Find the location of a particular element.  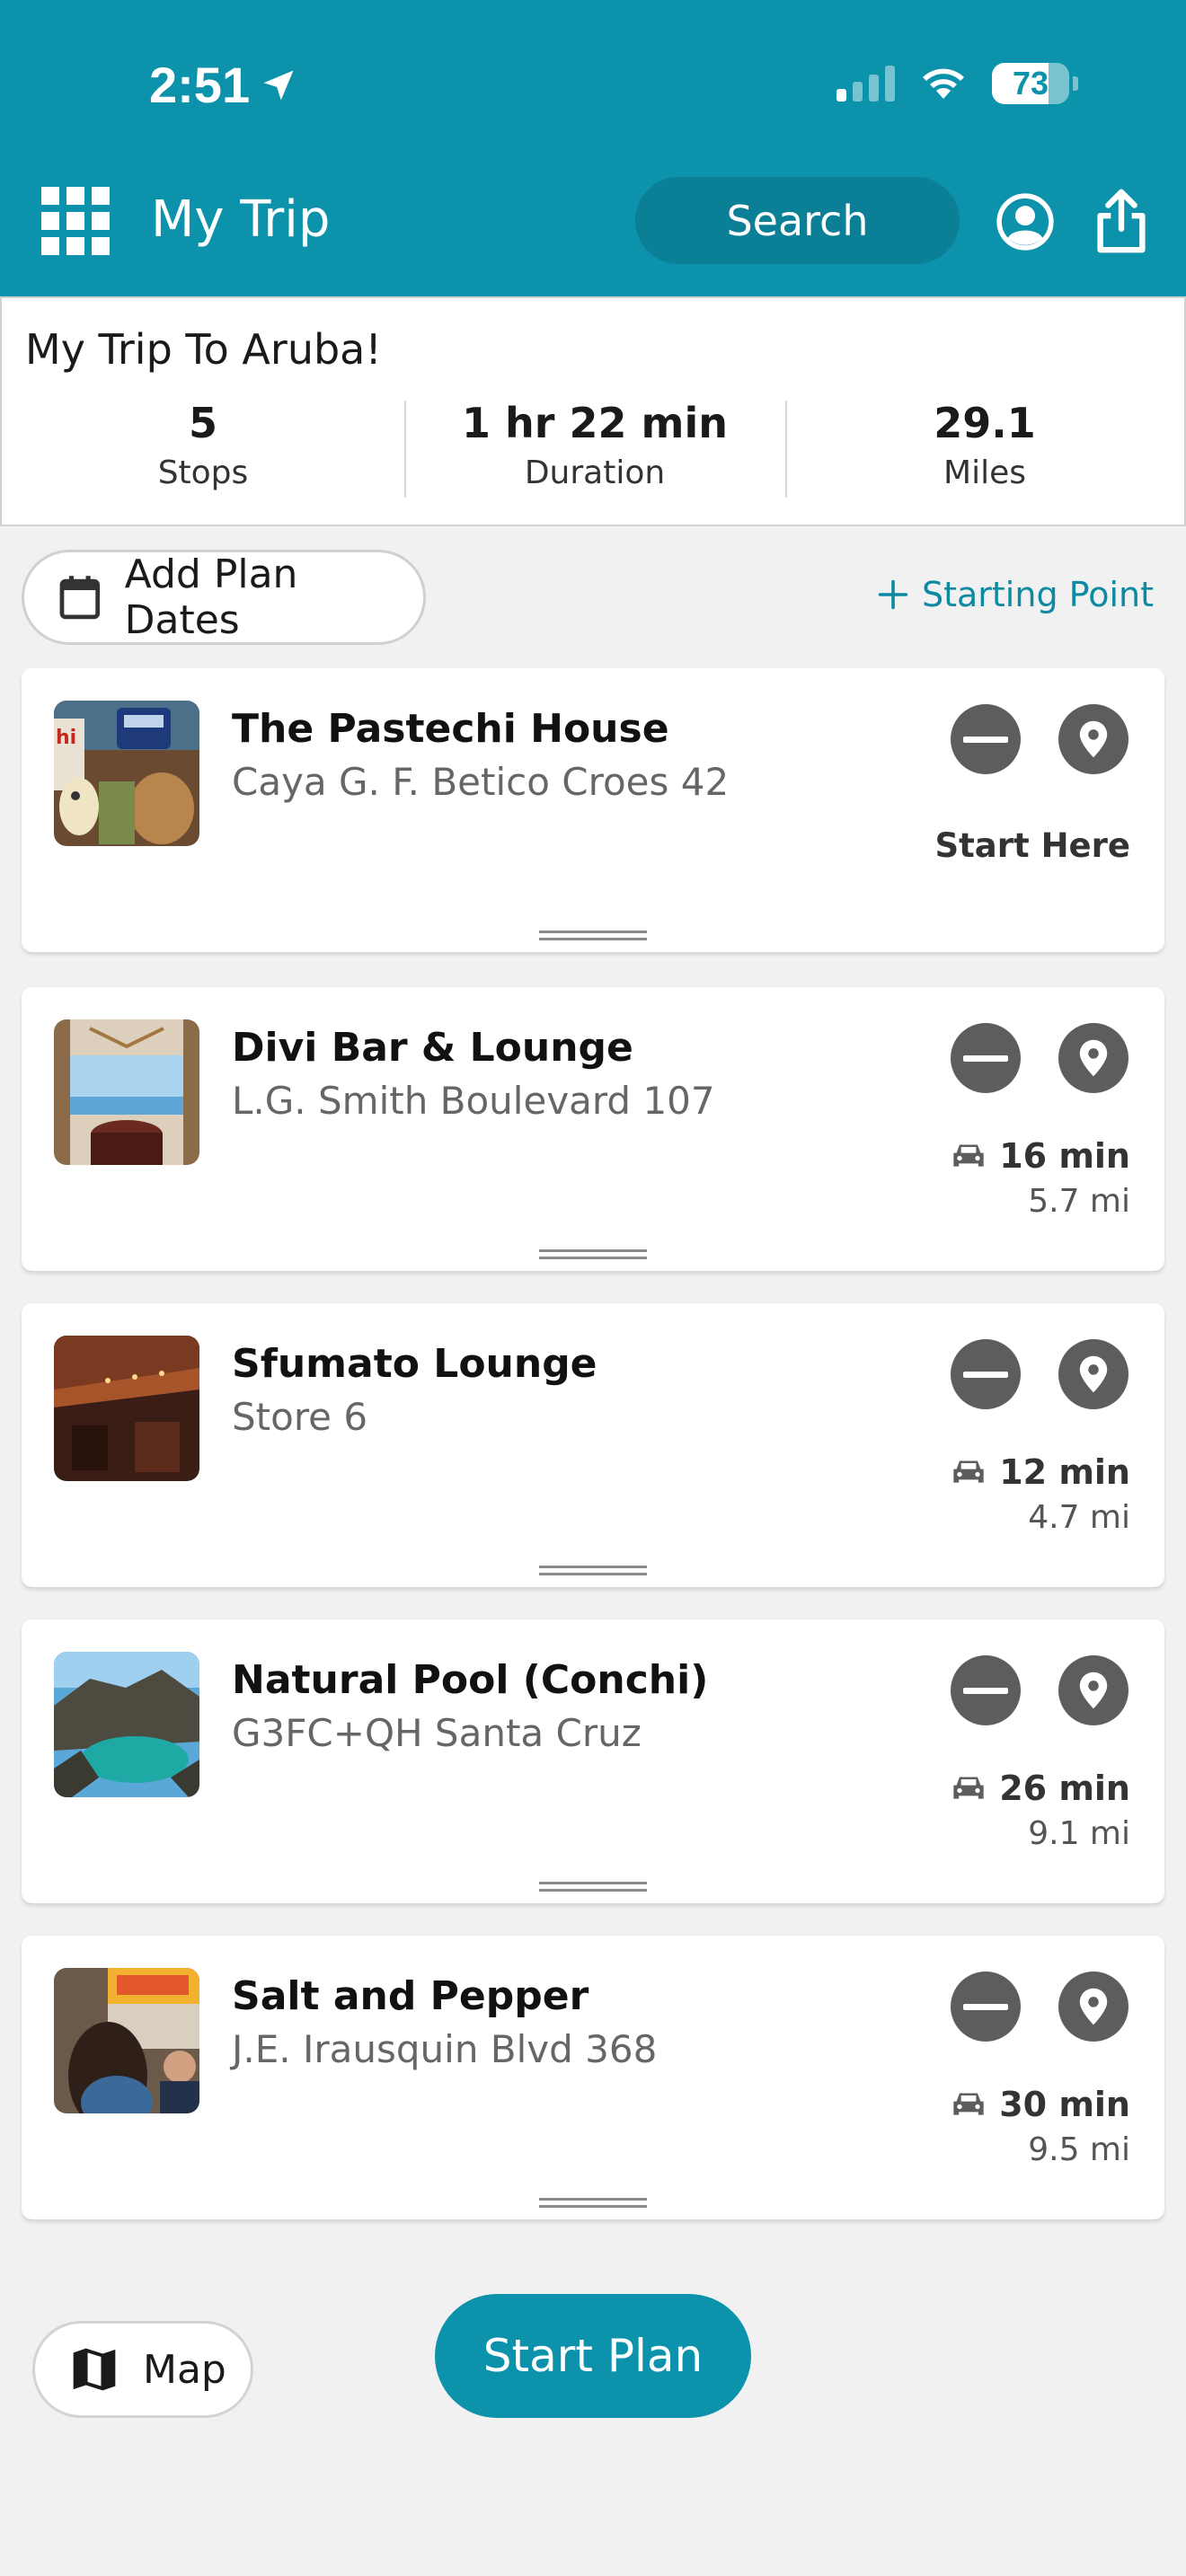

stop-name: The Pastechi House is located at coordinates (450, 729).